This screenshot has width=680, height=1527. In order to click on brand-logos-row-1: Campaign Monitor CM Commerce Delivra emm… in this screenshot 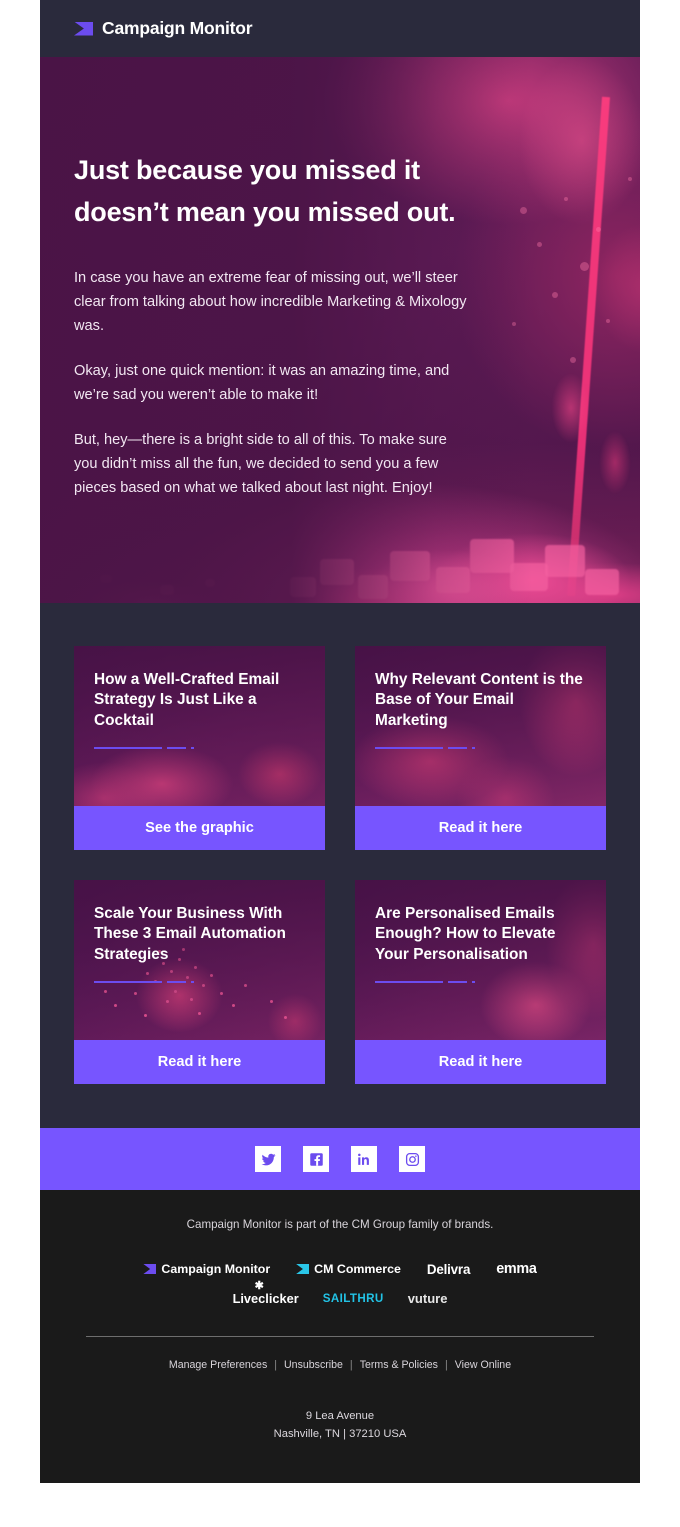, I will do `click(340, 1269)`.